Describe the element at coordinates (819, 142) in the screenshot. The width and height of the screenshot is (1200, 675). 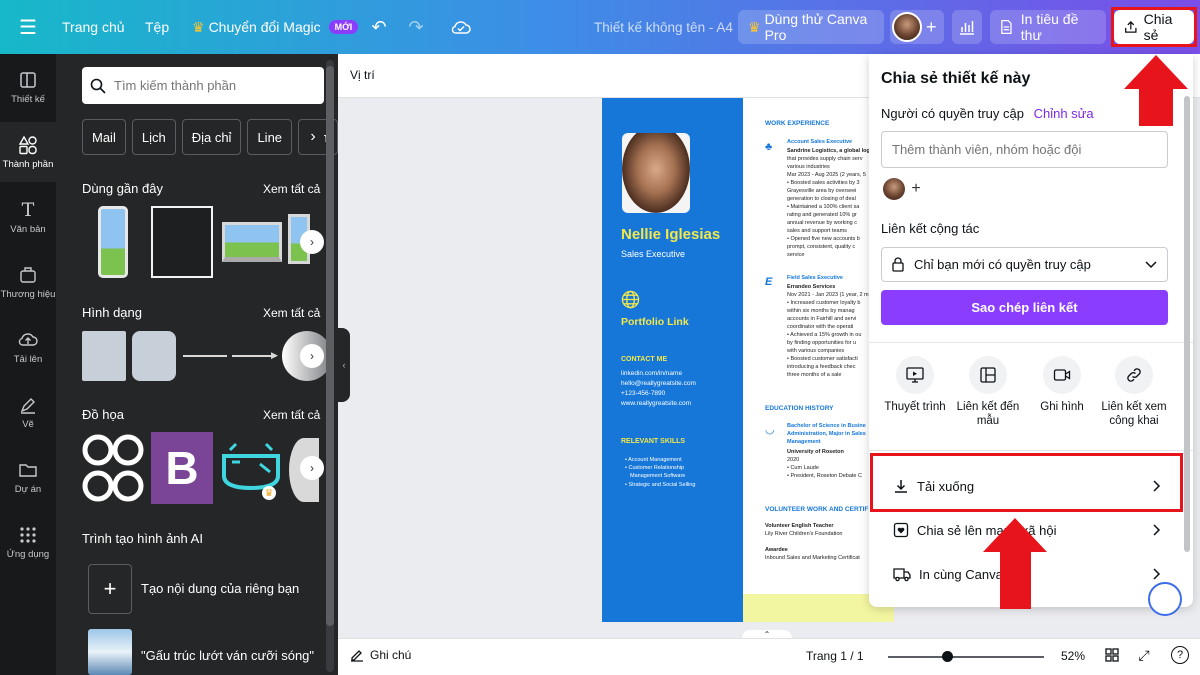
I see `job1-title: Account Sales Executive` at that location.